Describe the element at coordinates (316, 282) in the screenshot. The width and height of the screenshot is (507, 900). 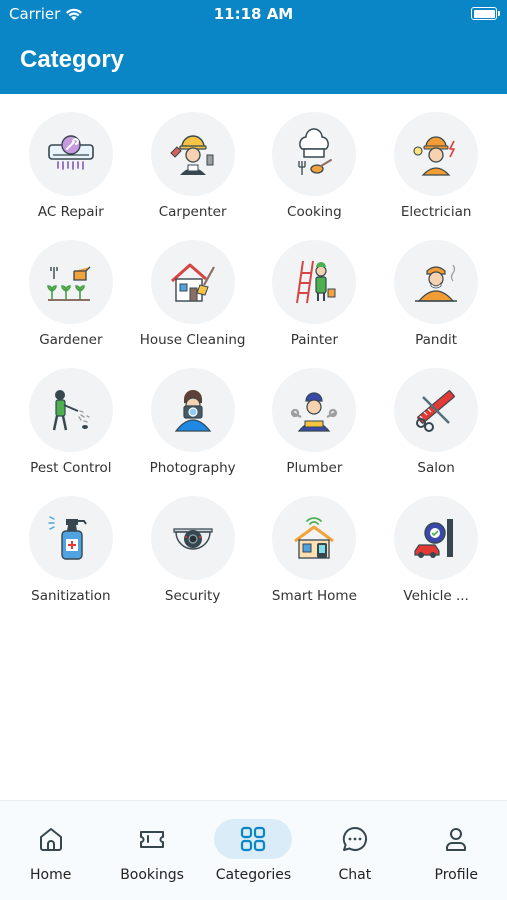
I see `painter-icon` at that location.